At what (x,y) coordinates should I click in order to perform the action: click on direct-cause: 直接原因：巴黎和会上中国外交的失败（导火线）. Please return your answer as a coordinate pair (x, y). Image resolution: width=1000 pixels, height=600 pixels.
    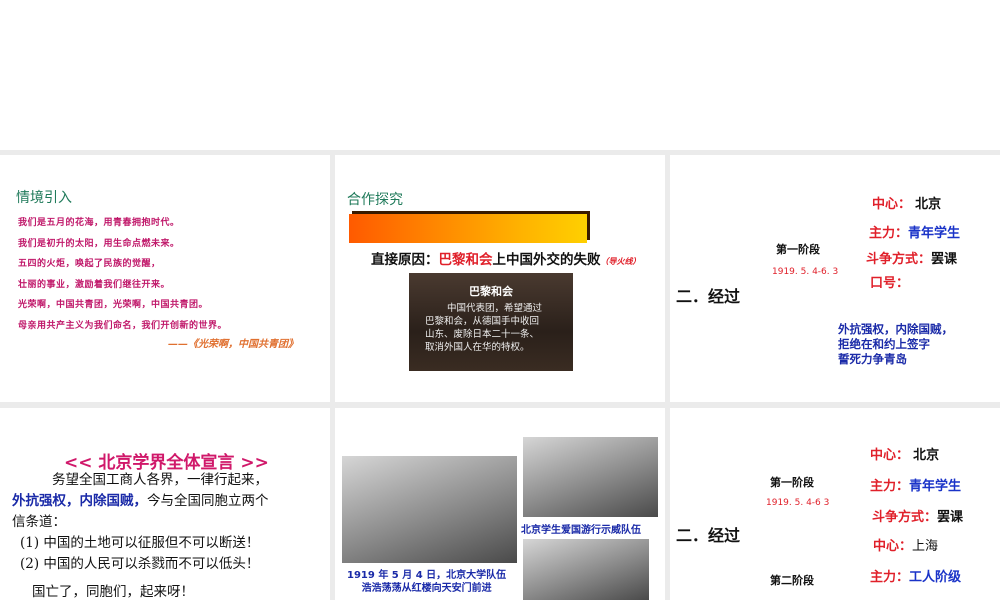
    Looking at the image, I should click on (506, 260).